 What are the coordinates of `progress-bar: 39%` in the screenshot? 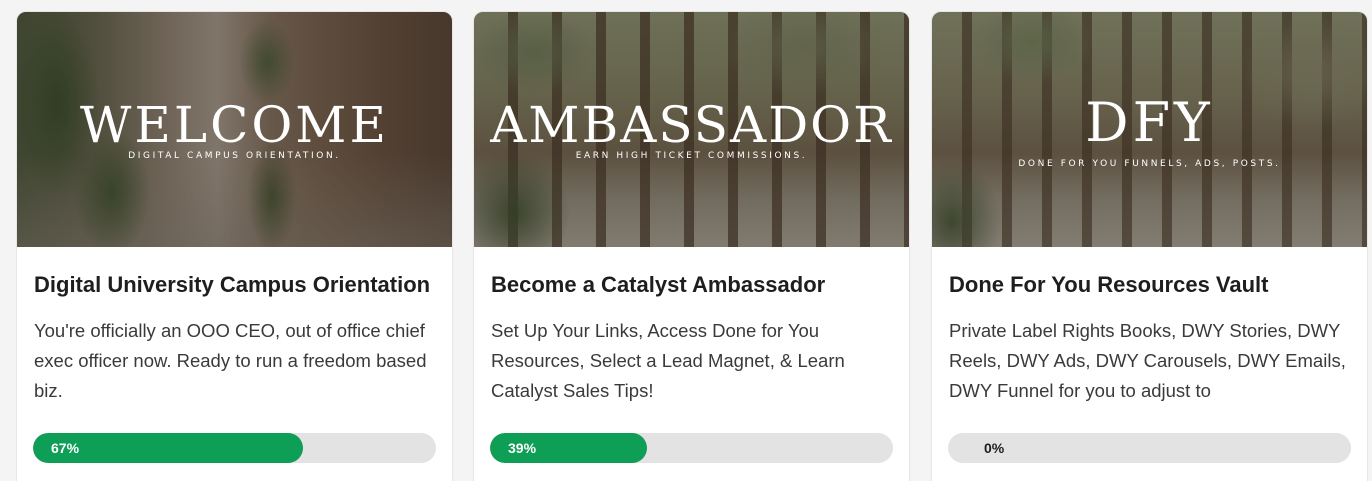 It's located at (691, 448).